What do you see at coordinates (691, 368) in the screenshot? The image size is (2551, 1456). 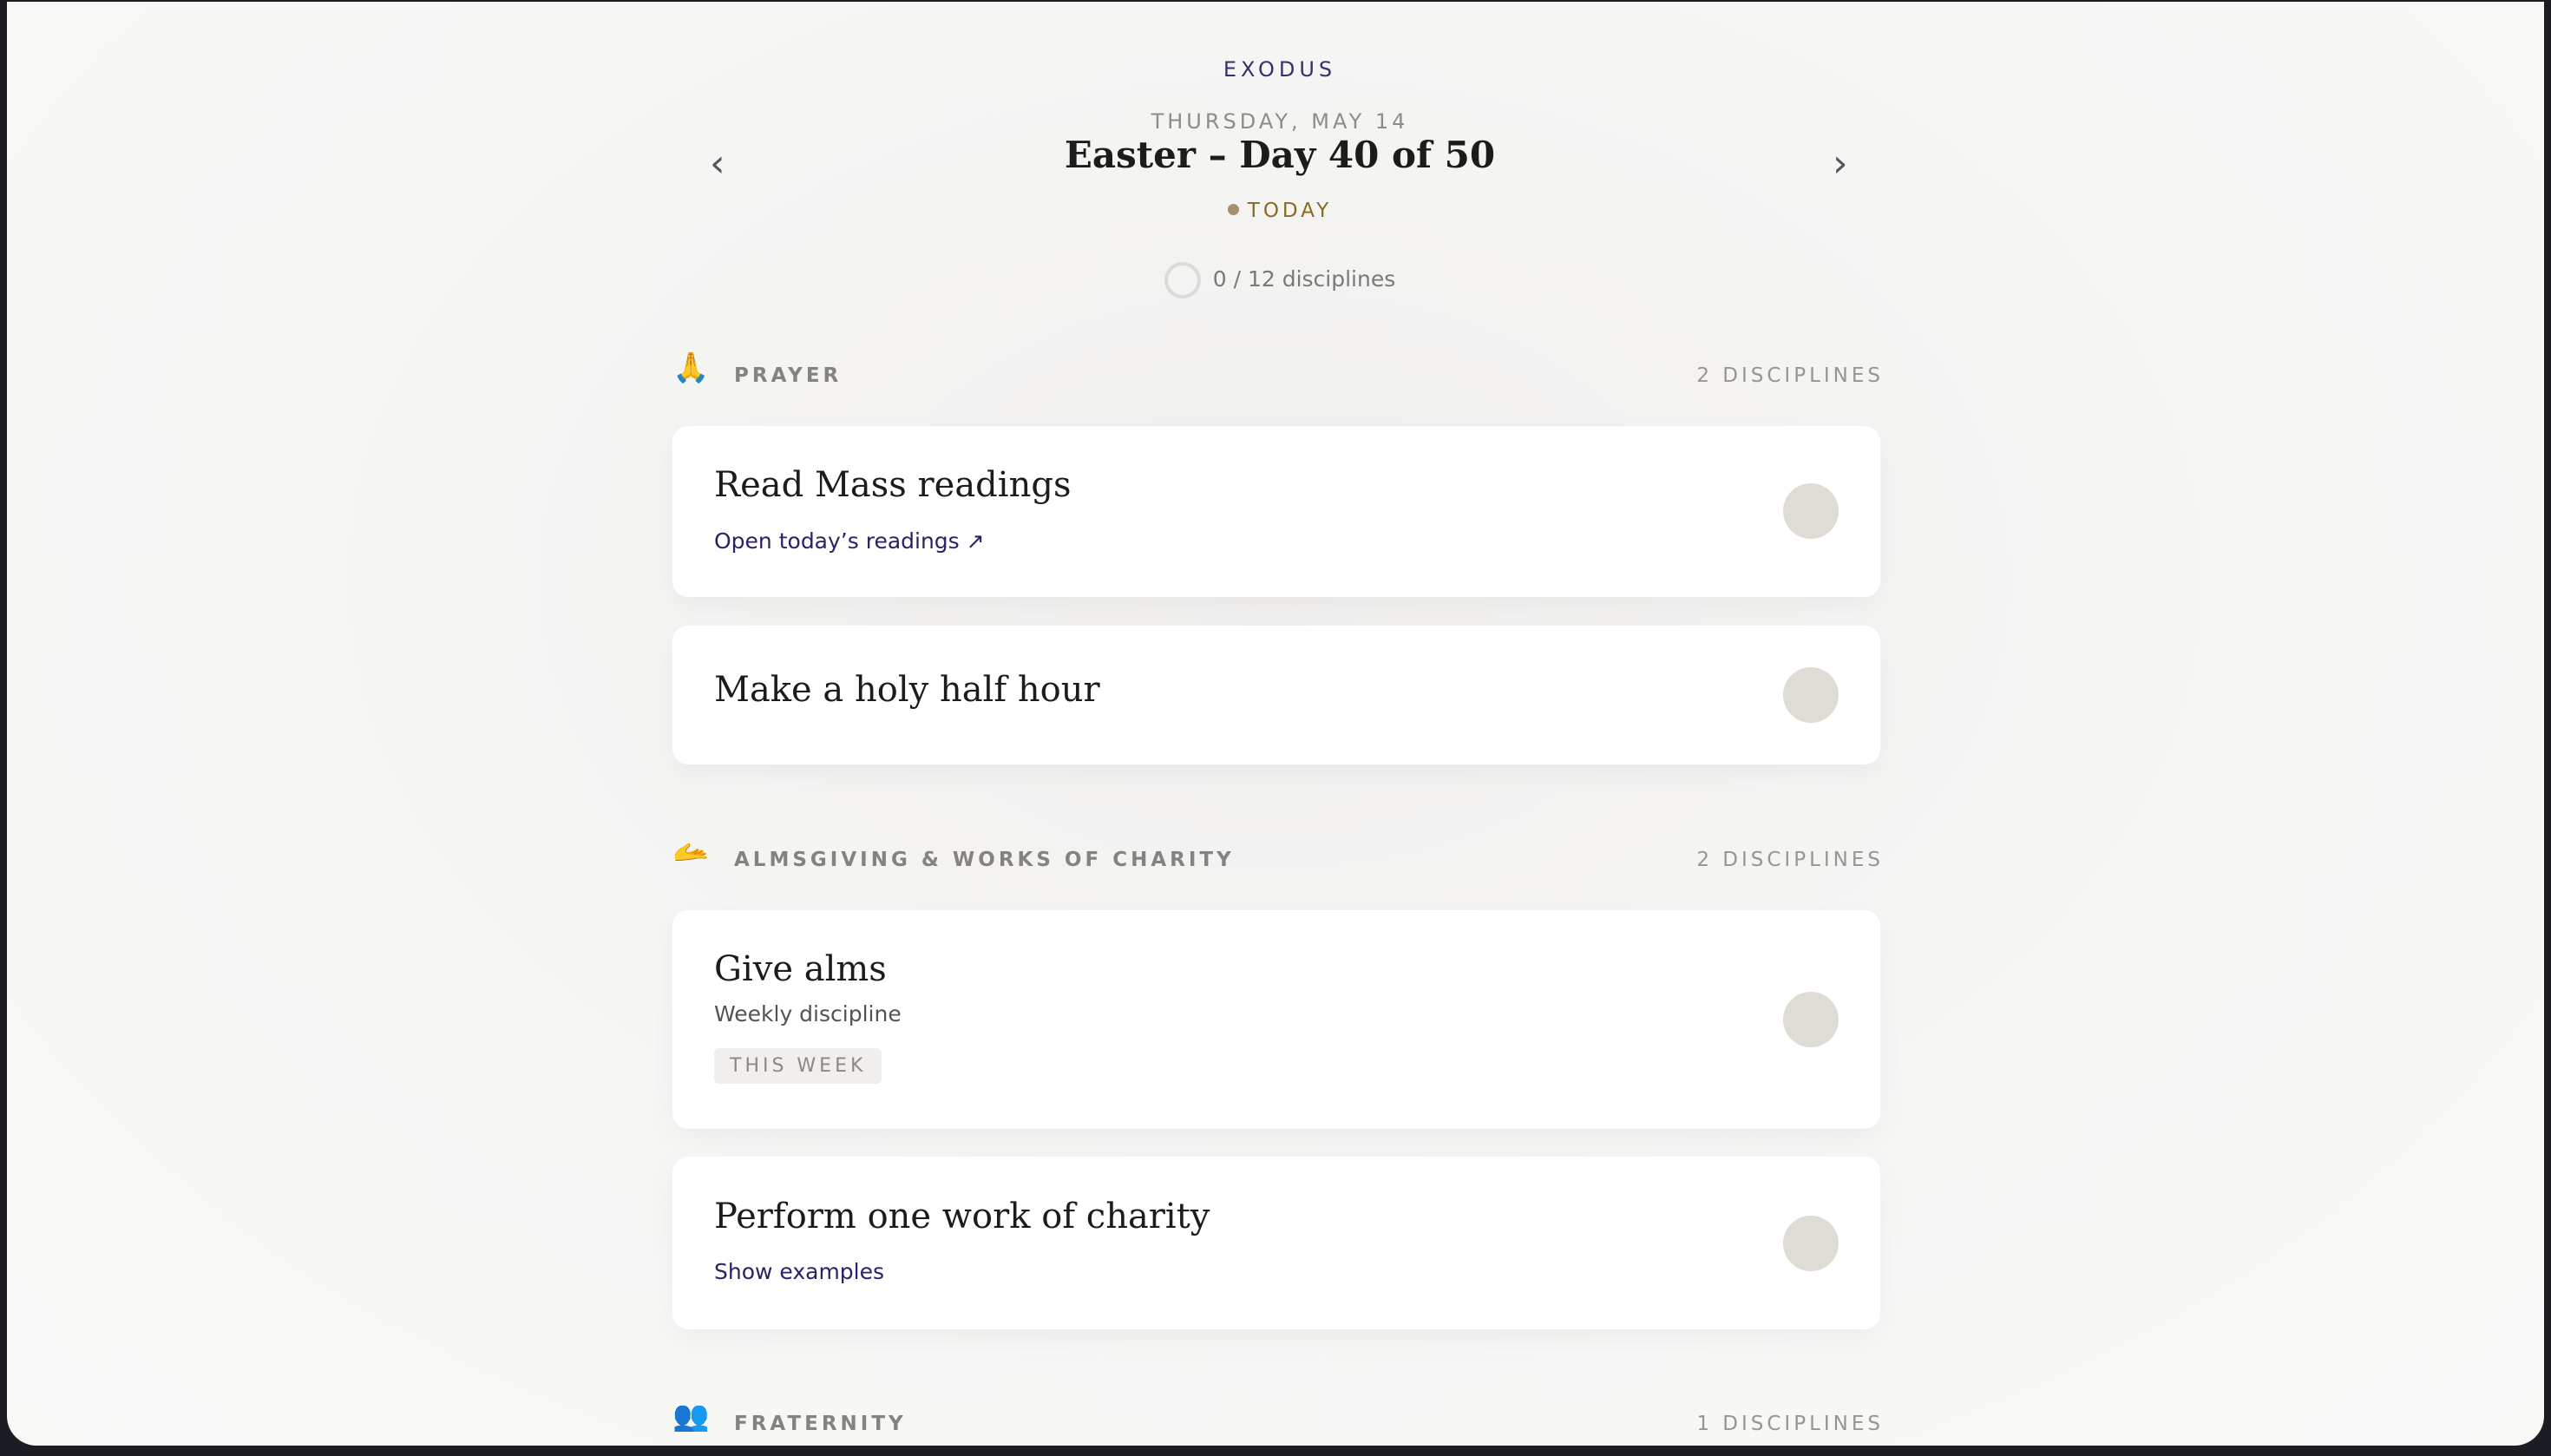 I see `praying-hands-icon: 🙏` at bounding box center [691, 368].